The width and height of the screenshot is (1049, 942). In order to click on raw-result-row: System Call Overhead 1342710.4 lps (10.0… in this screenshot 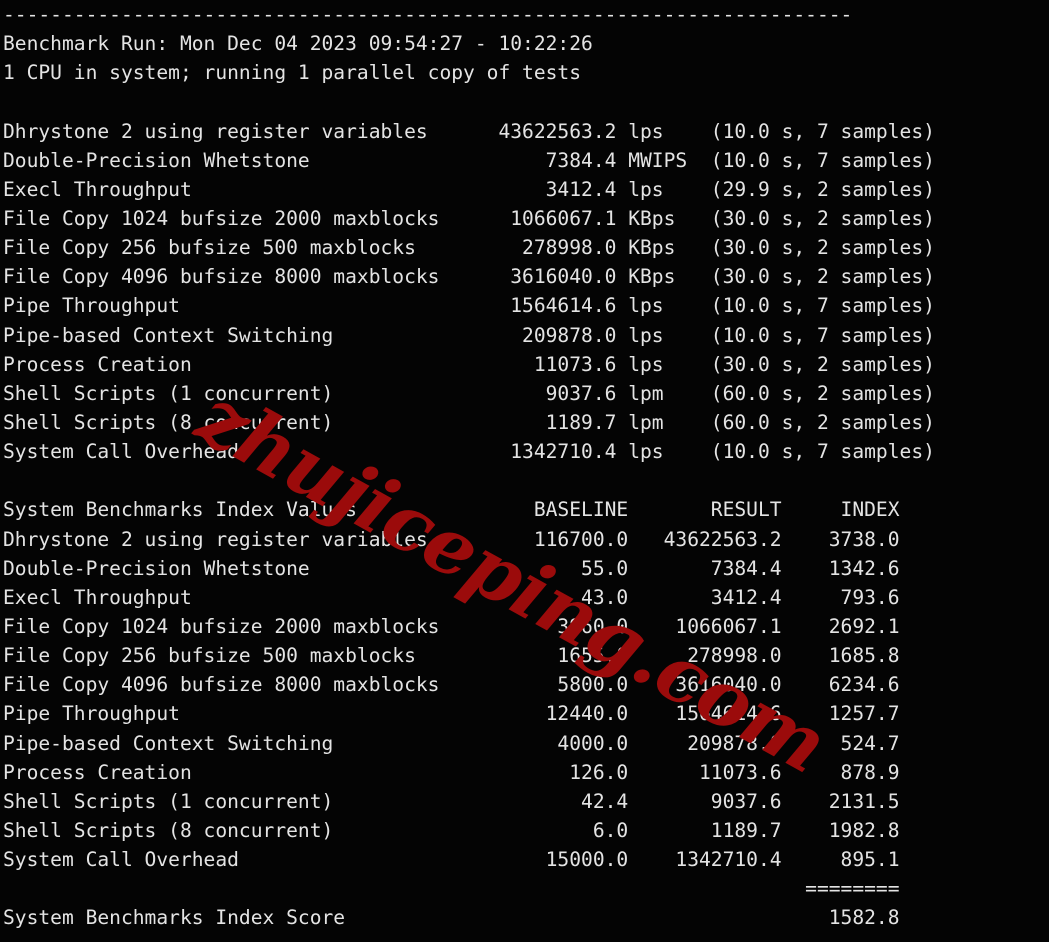, I will do `click(469, 452)`.